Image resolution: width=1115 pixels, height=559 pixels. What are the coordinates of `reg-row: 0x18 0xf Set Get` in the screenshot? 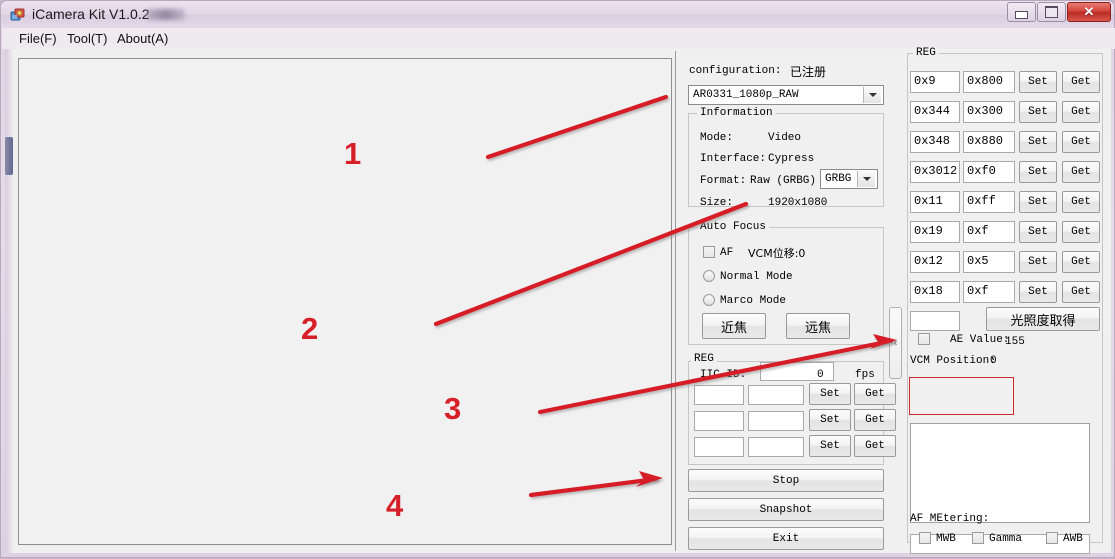 It's located at (1003, 293).